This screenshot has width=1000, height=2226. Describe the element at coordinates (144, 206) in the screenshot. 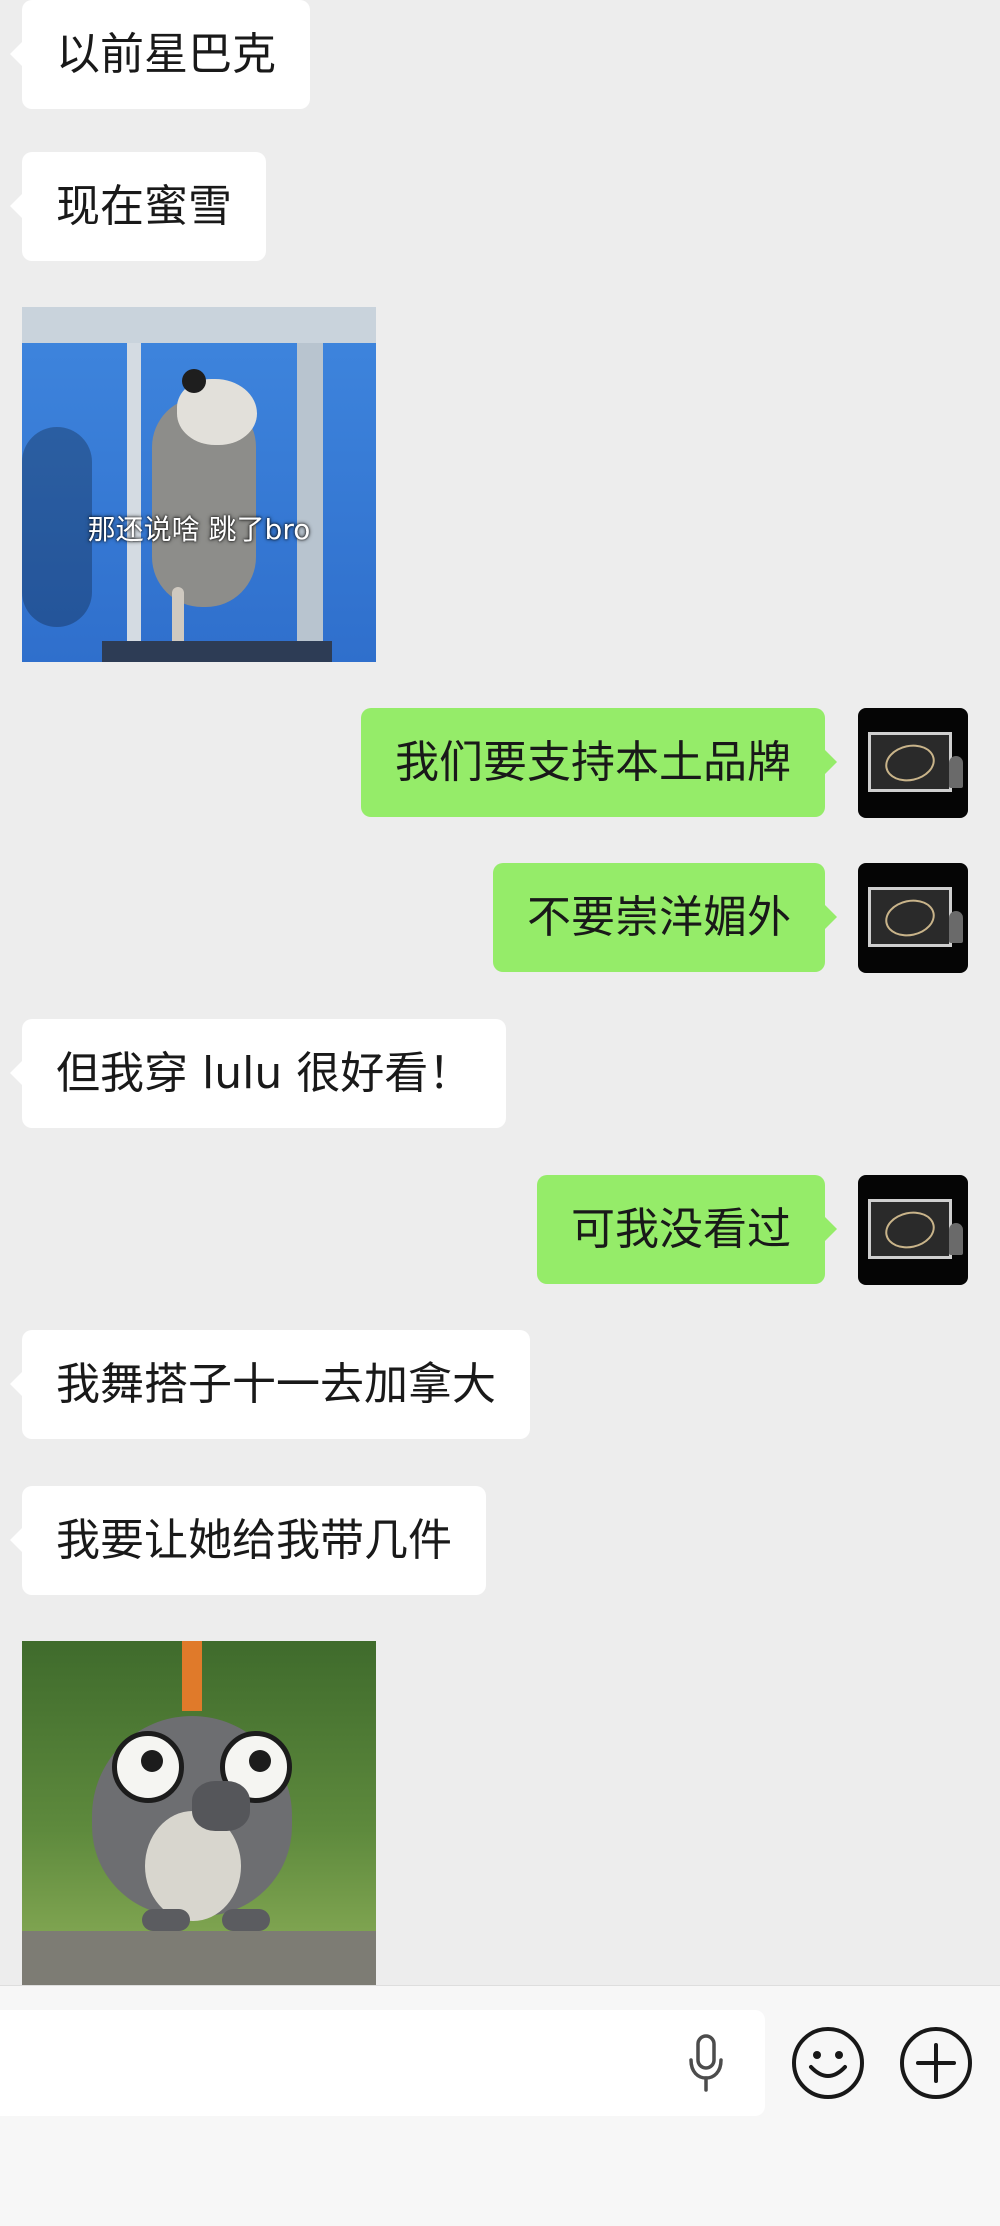

I see `message-text: 现在蜜雪` at that location.